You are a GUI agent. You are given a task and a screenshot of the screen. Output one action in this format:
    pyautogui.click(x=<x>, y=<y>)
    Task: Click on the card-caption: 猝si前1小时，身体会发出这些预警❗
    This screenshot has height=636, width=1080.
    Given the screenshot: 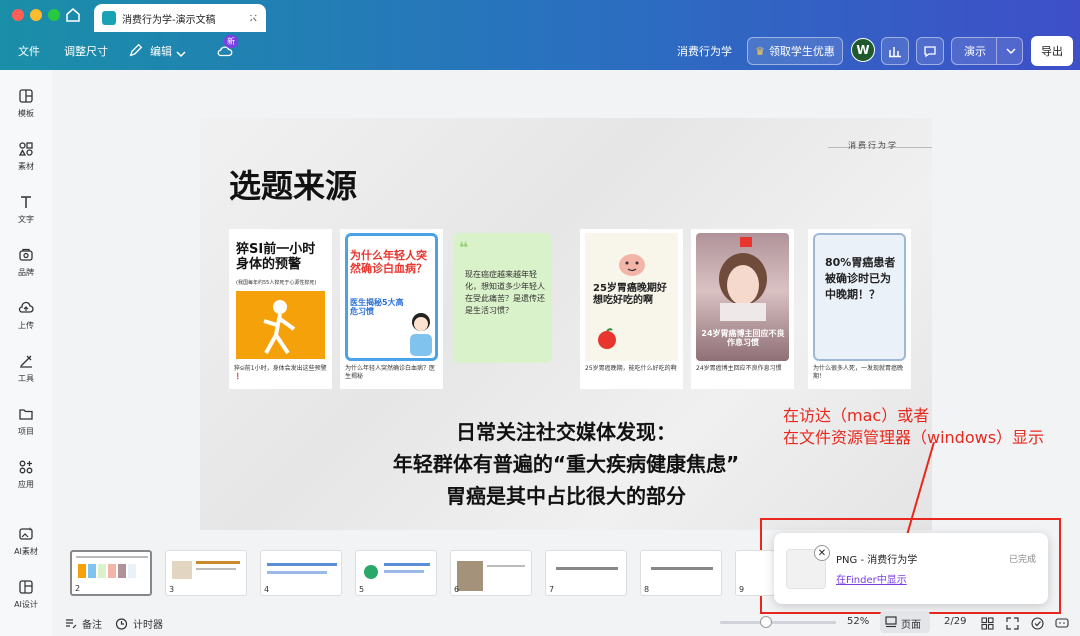 What is the action you would take?
    pyautogui.click(x=280, y=372)
    